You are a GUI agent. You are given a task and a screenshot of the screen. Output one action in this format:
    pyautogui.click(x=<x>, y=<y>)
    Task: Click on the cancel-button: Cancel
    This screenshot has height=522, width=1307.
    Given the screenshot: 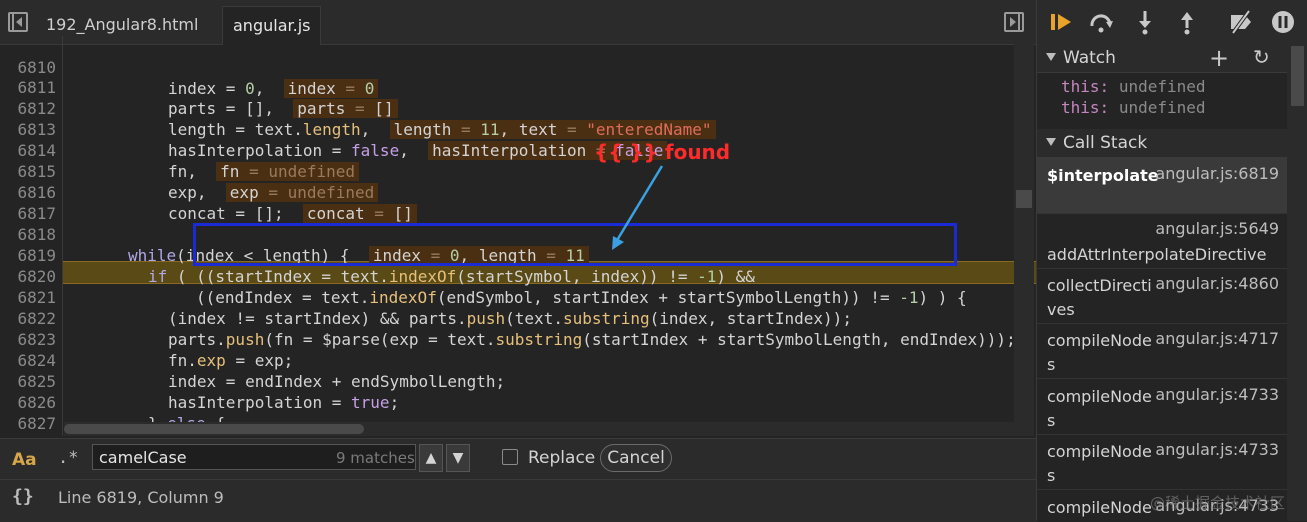 What is the action you would take?
    pyautogui.click(x=636, y=458)
    